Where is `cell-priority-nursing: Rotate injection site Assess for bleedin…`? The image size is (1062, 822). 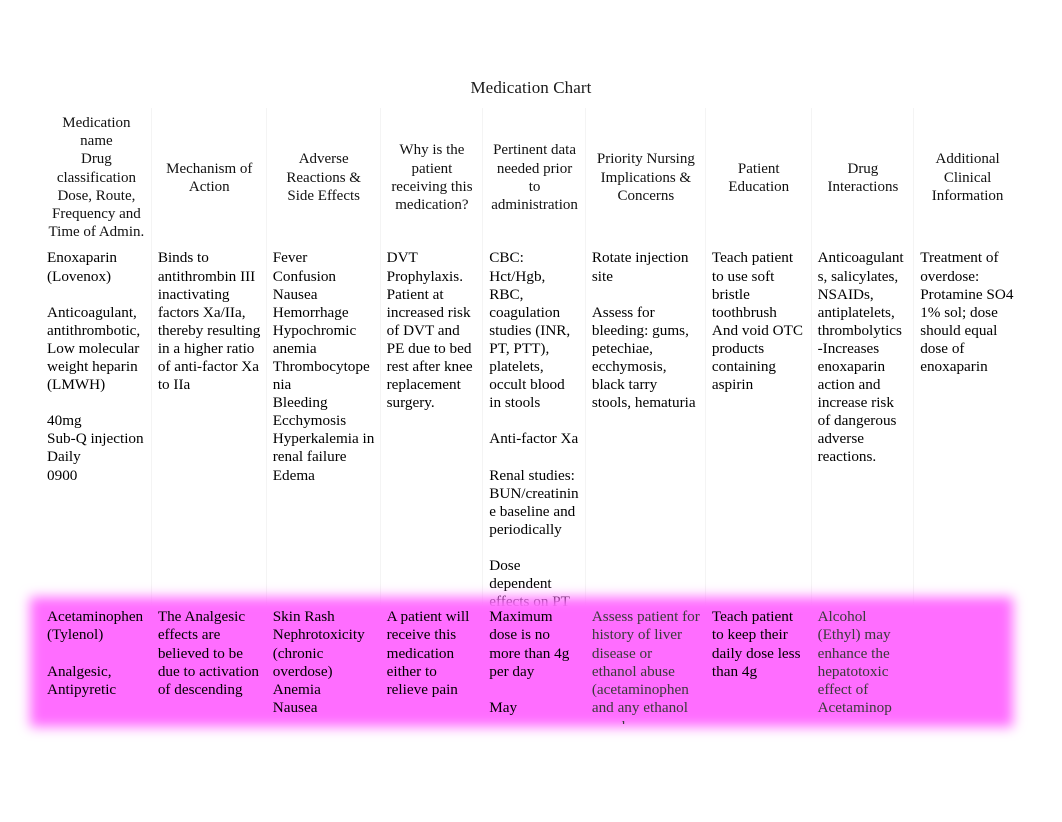 cell-priority-nursing: Rotate injection site Assess for bleedin… is located at coordinates (645, 439).